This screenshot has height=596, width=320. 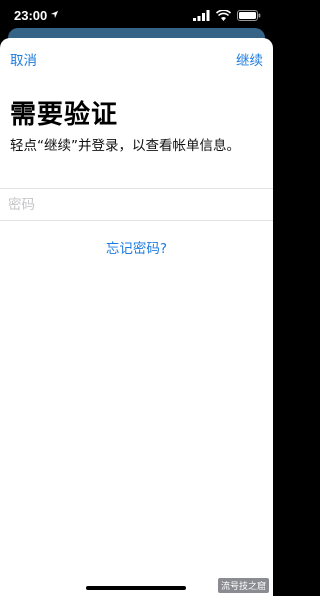 What do you see at coordinates (136, 15) in the screenshot?
I see `status-bar: 23:00` at bounding box center [136, 15].